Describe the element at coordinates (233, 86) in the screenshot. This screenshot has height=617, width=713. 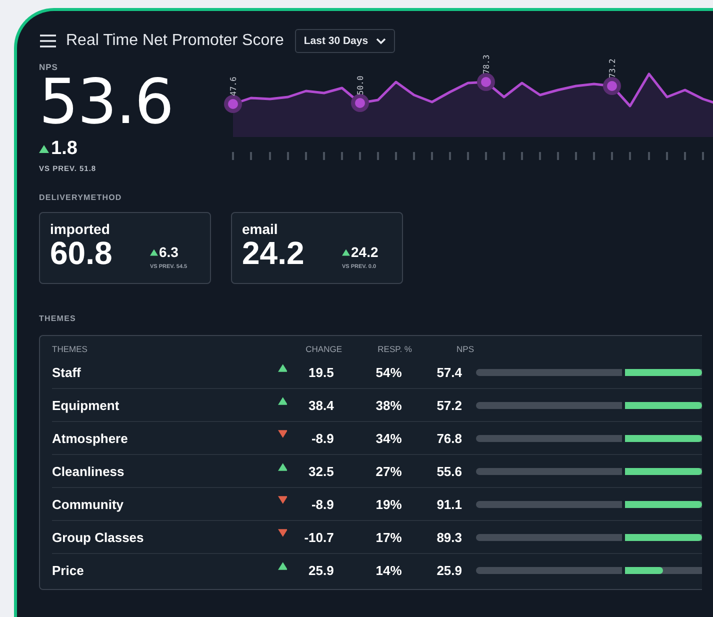
I see `point-label: 47.6` at that location.